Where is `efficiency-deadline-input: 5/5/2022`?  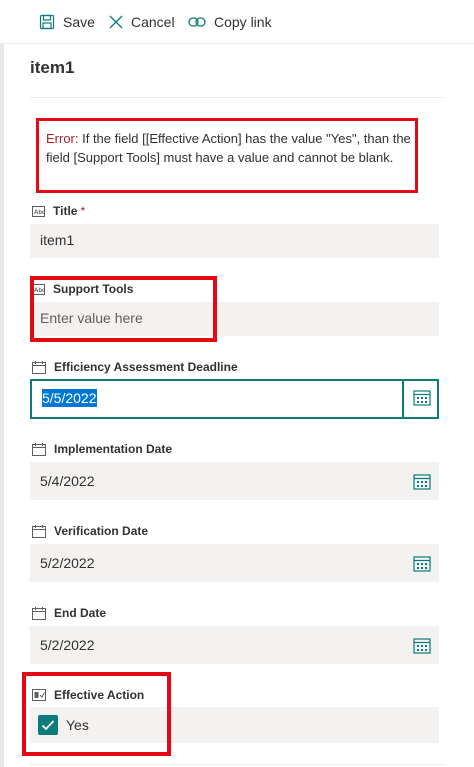
efficiency-deadline-input: 5/5/2022 is located at coordinates (234, 399).